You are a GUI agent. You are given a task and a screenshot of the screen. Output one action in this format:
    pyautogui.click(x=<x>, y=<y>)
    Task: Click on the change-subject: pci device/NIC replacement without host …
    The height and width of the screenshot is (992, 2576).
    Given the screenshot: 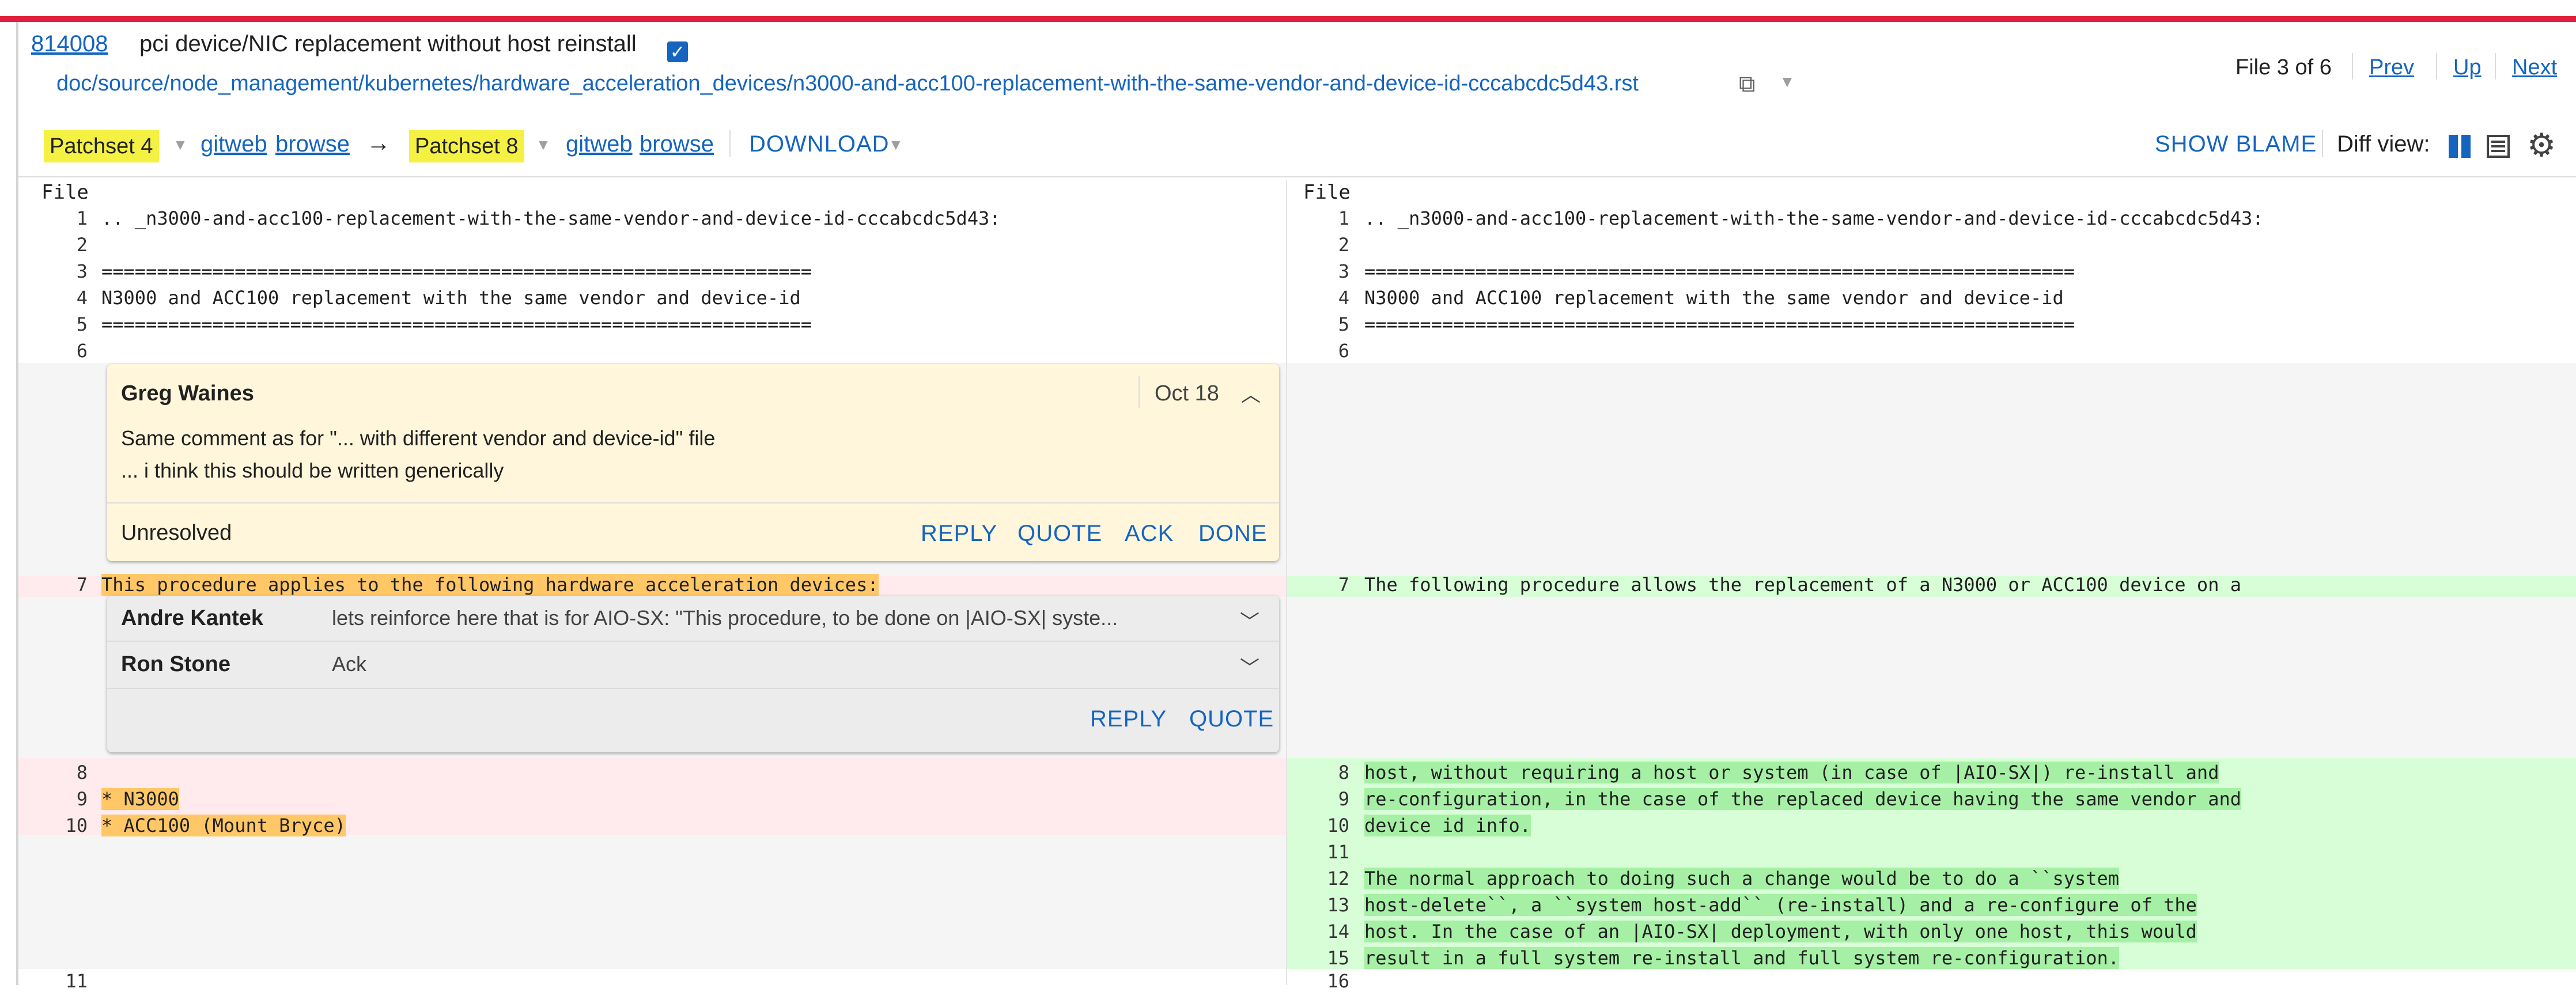 What is the action you would take?
    pyautogui.click(x=388, y=44)
    